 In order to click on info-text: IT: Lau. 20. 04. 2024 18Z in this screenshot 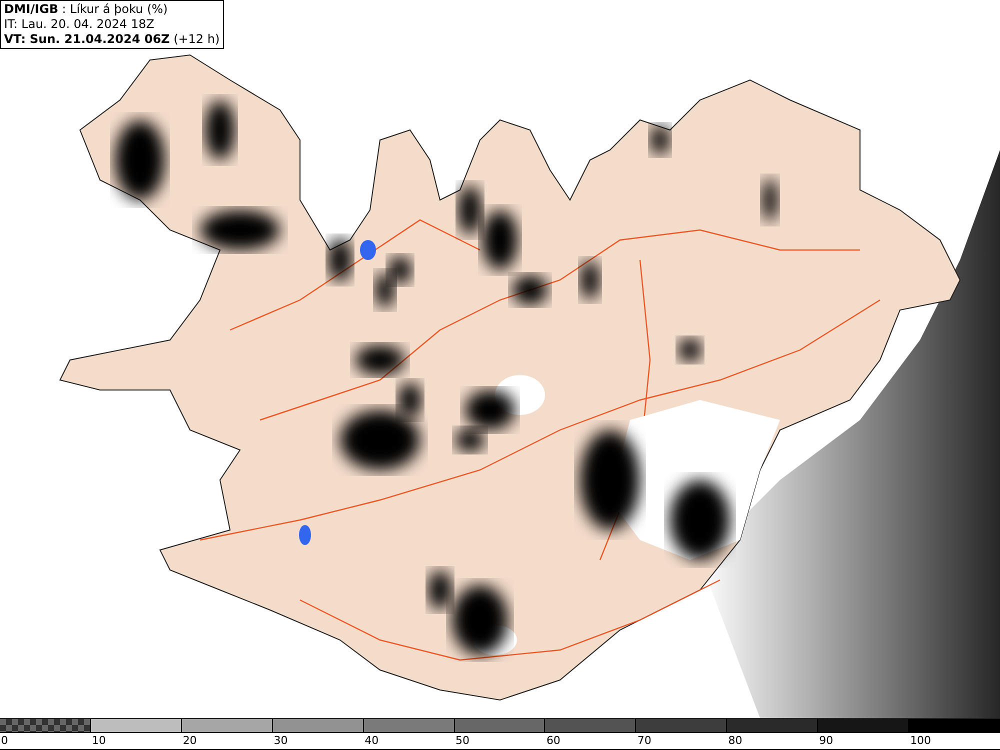, I will do `click(80, 24)`.